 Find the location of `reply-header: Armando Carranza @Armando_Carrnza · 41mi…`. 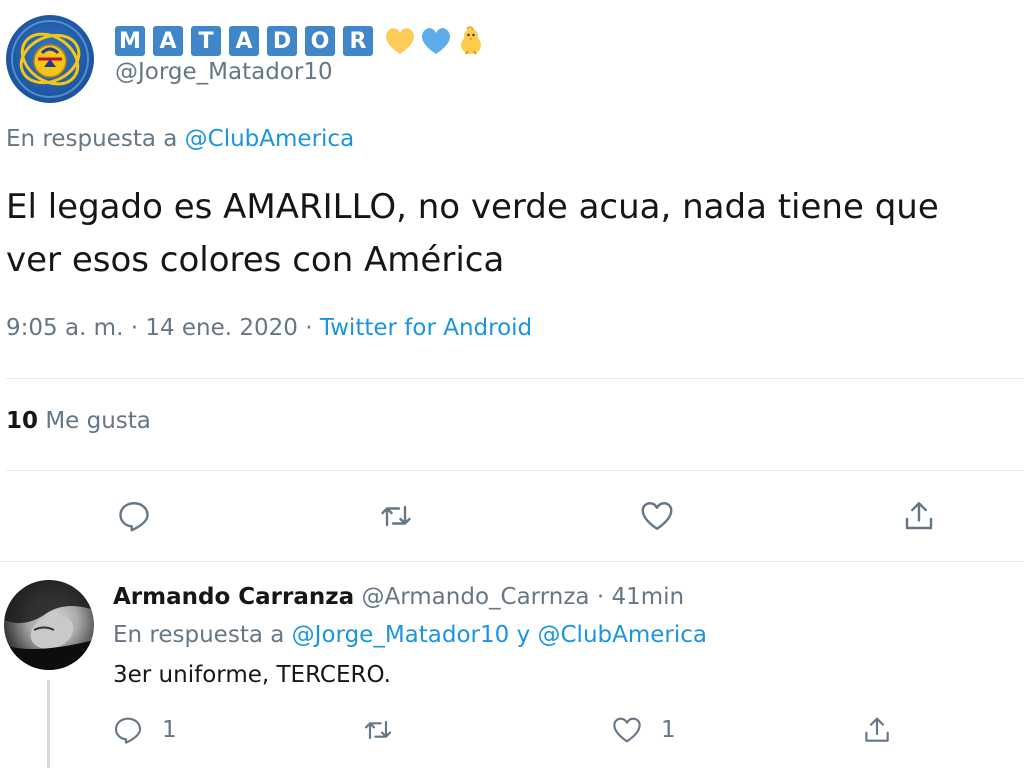

reply-header: Armando Carranza @Armando_Carrnza · 41mi… is located at coordinates (398, 597).